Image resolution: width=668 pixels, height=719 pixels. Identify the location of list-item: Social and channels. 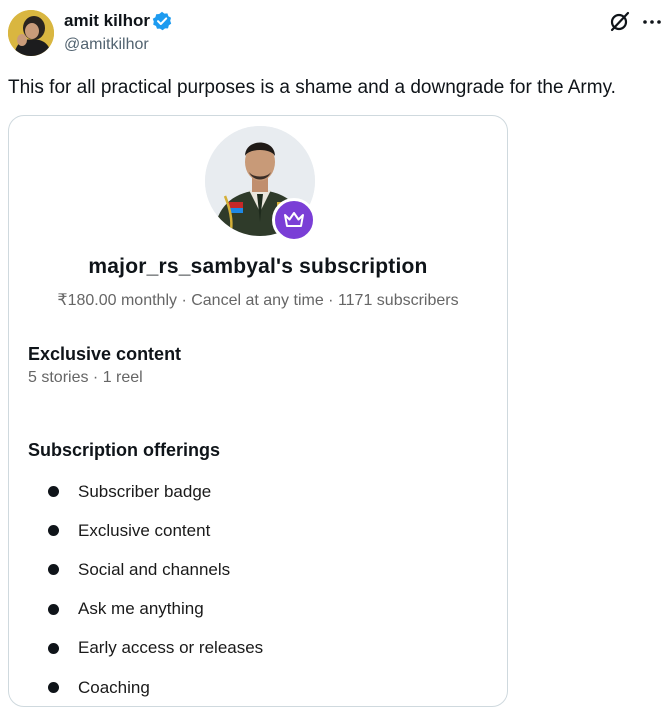
(258, 569).